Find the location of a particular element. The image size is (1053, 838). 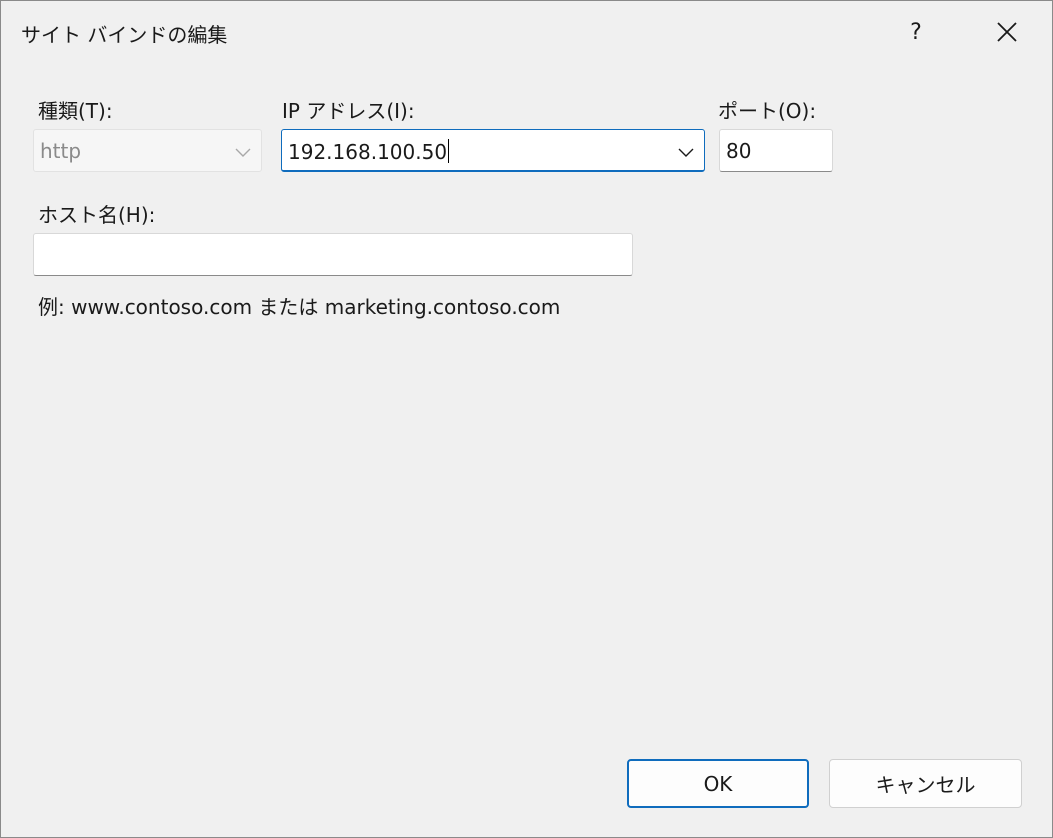

title-bar: サイト バインドの編集 ? is located at coordinates (526, 32).